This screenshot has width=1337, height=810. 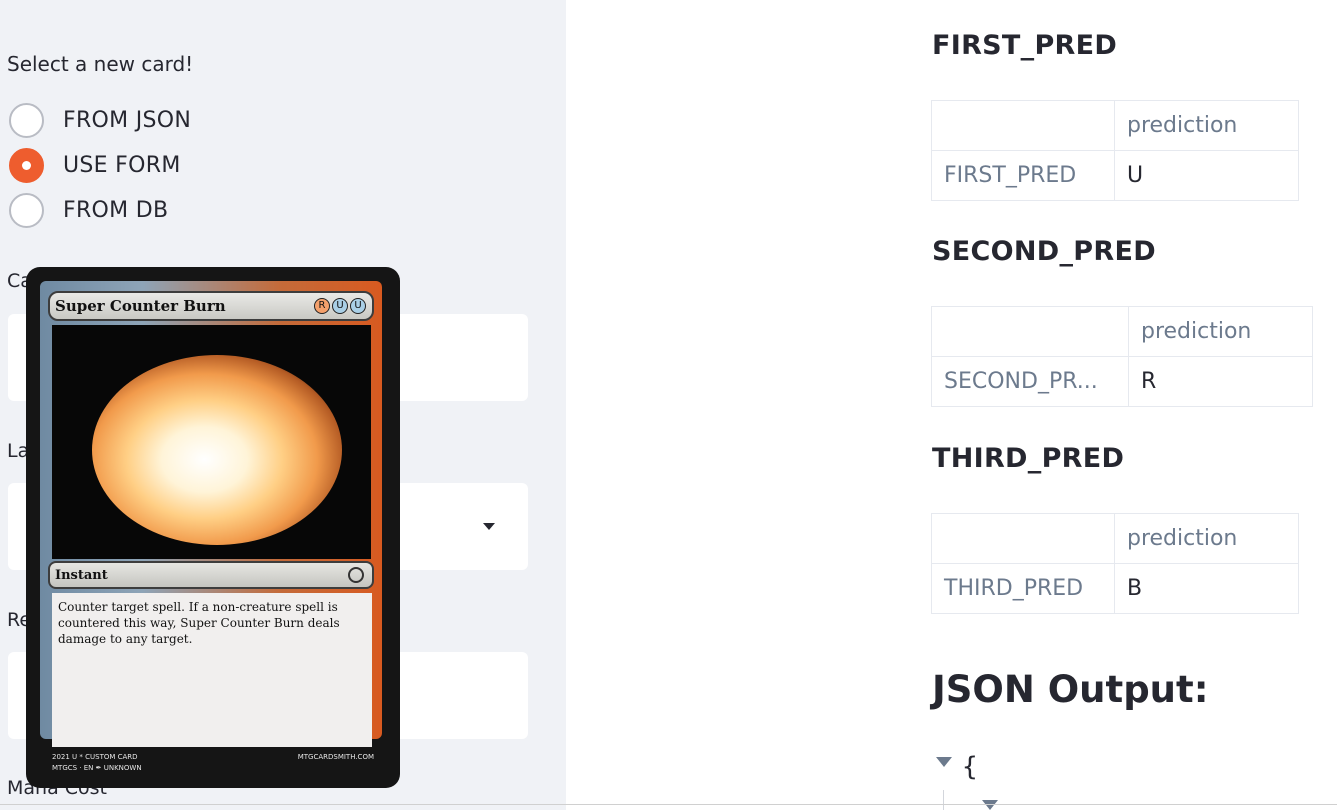 I want to click on card-title-bar: Super Counter Burn R U U, so click(x=211, y=306).